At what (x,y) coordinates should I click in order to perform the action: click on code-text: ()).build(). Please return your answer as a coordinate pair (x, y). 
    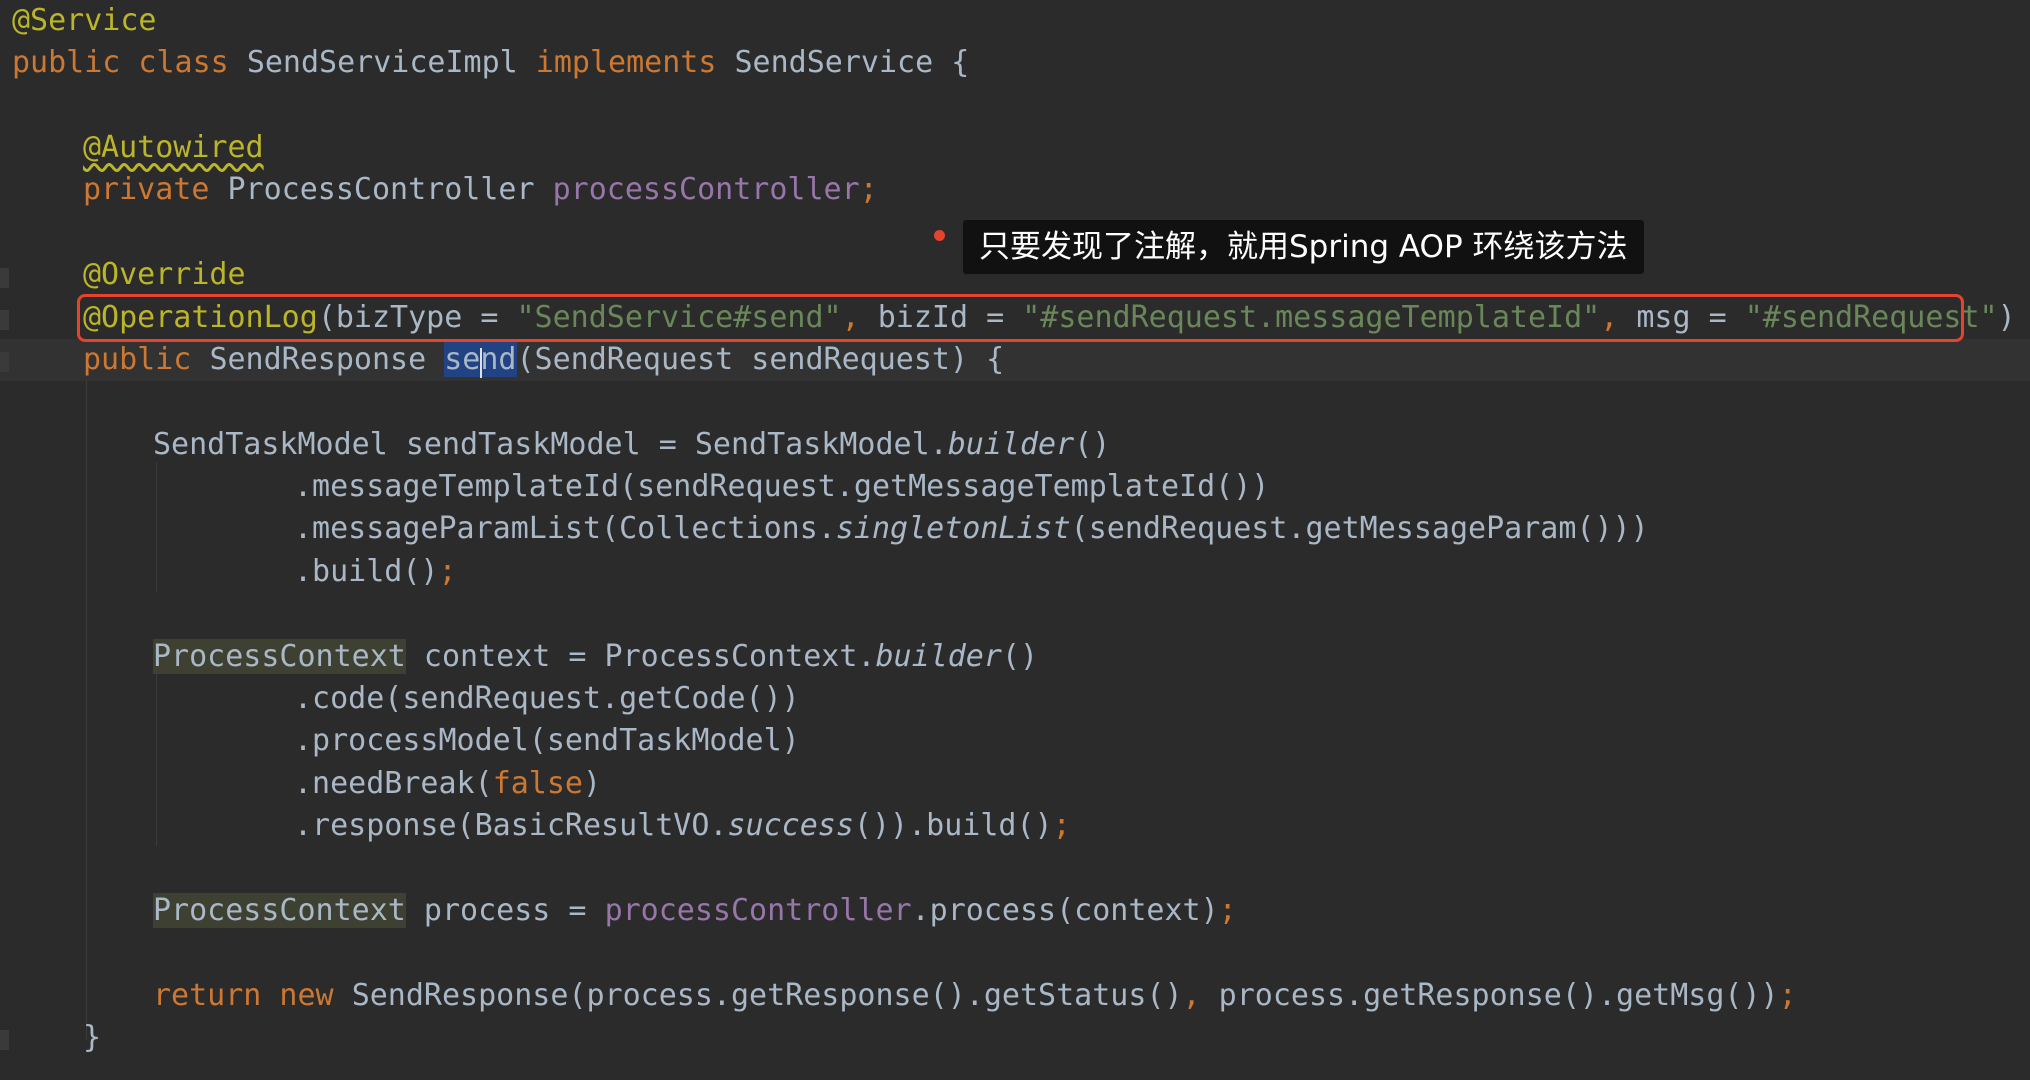
    Looking at the image, I should click on (953, 825).